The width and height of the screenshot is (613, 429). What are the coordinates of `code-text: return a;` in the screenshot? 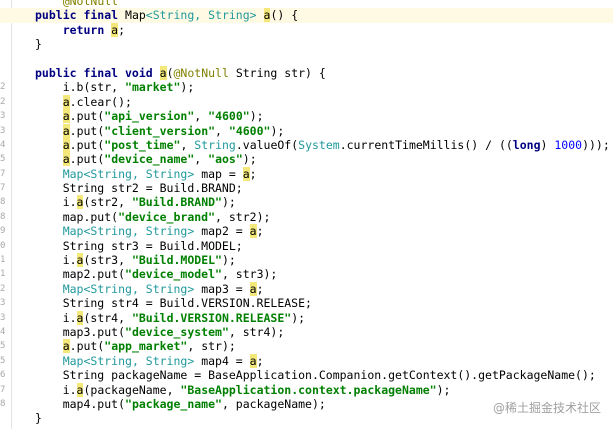 It's located at (80, 29).